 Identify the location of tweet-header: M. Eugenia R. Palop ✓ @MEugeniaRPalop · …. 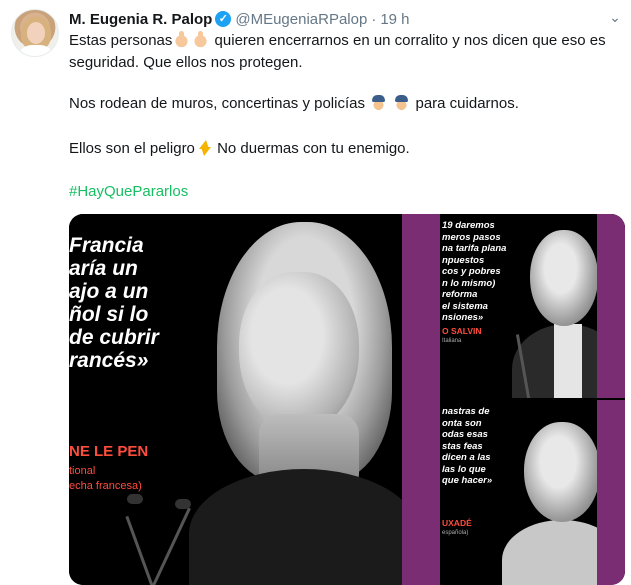
(239, 19).